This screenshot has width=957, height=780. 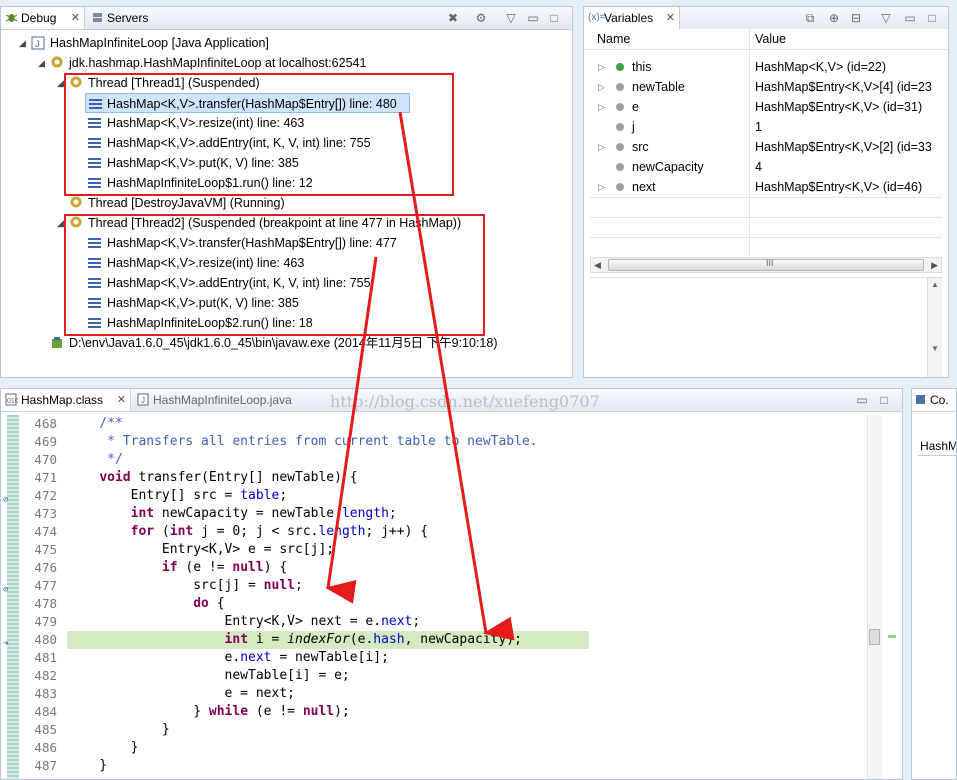 What do you see at coordinates (620, 127) in the screenshot?
I see `local-variable-icon` at bounding box center [620, 127].